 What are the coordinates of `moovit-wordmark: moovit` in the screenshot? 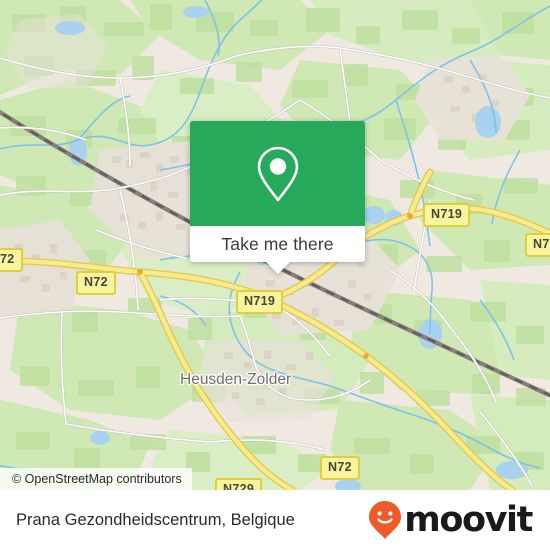 It's located at (468, 519).